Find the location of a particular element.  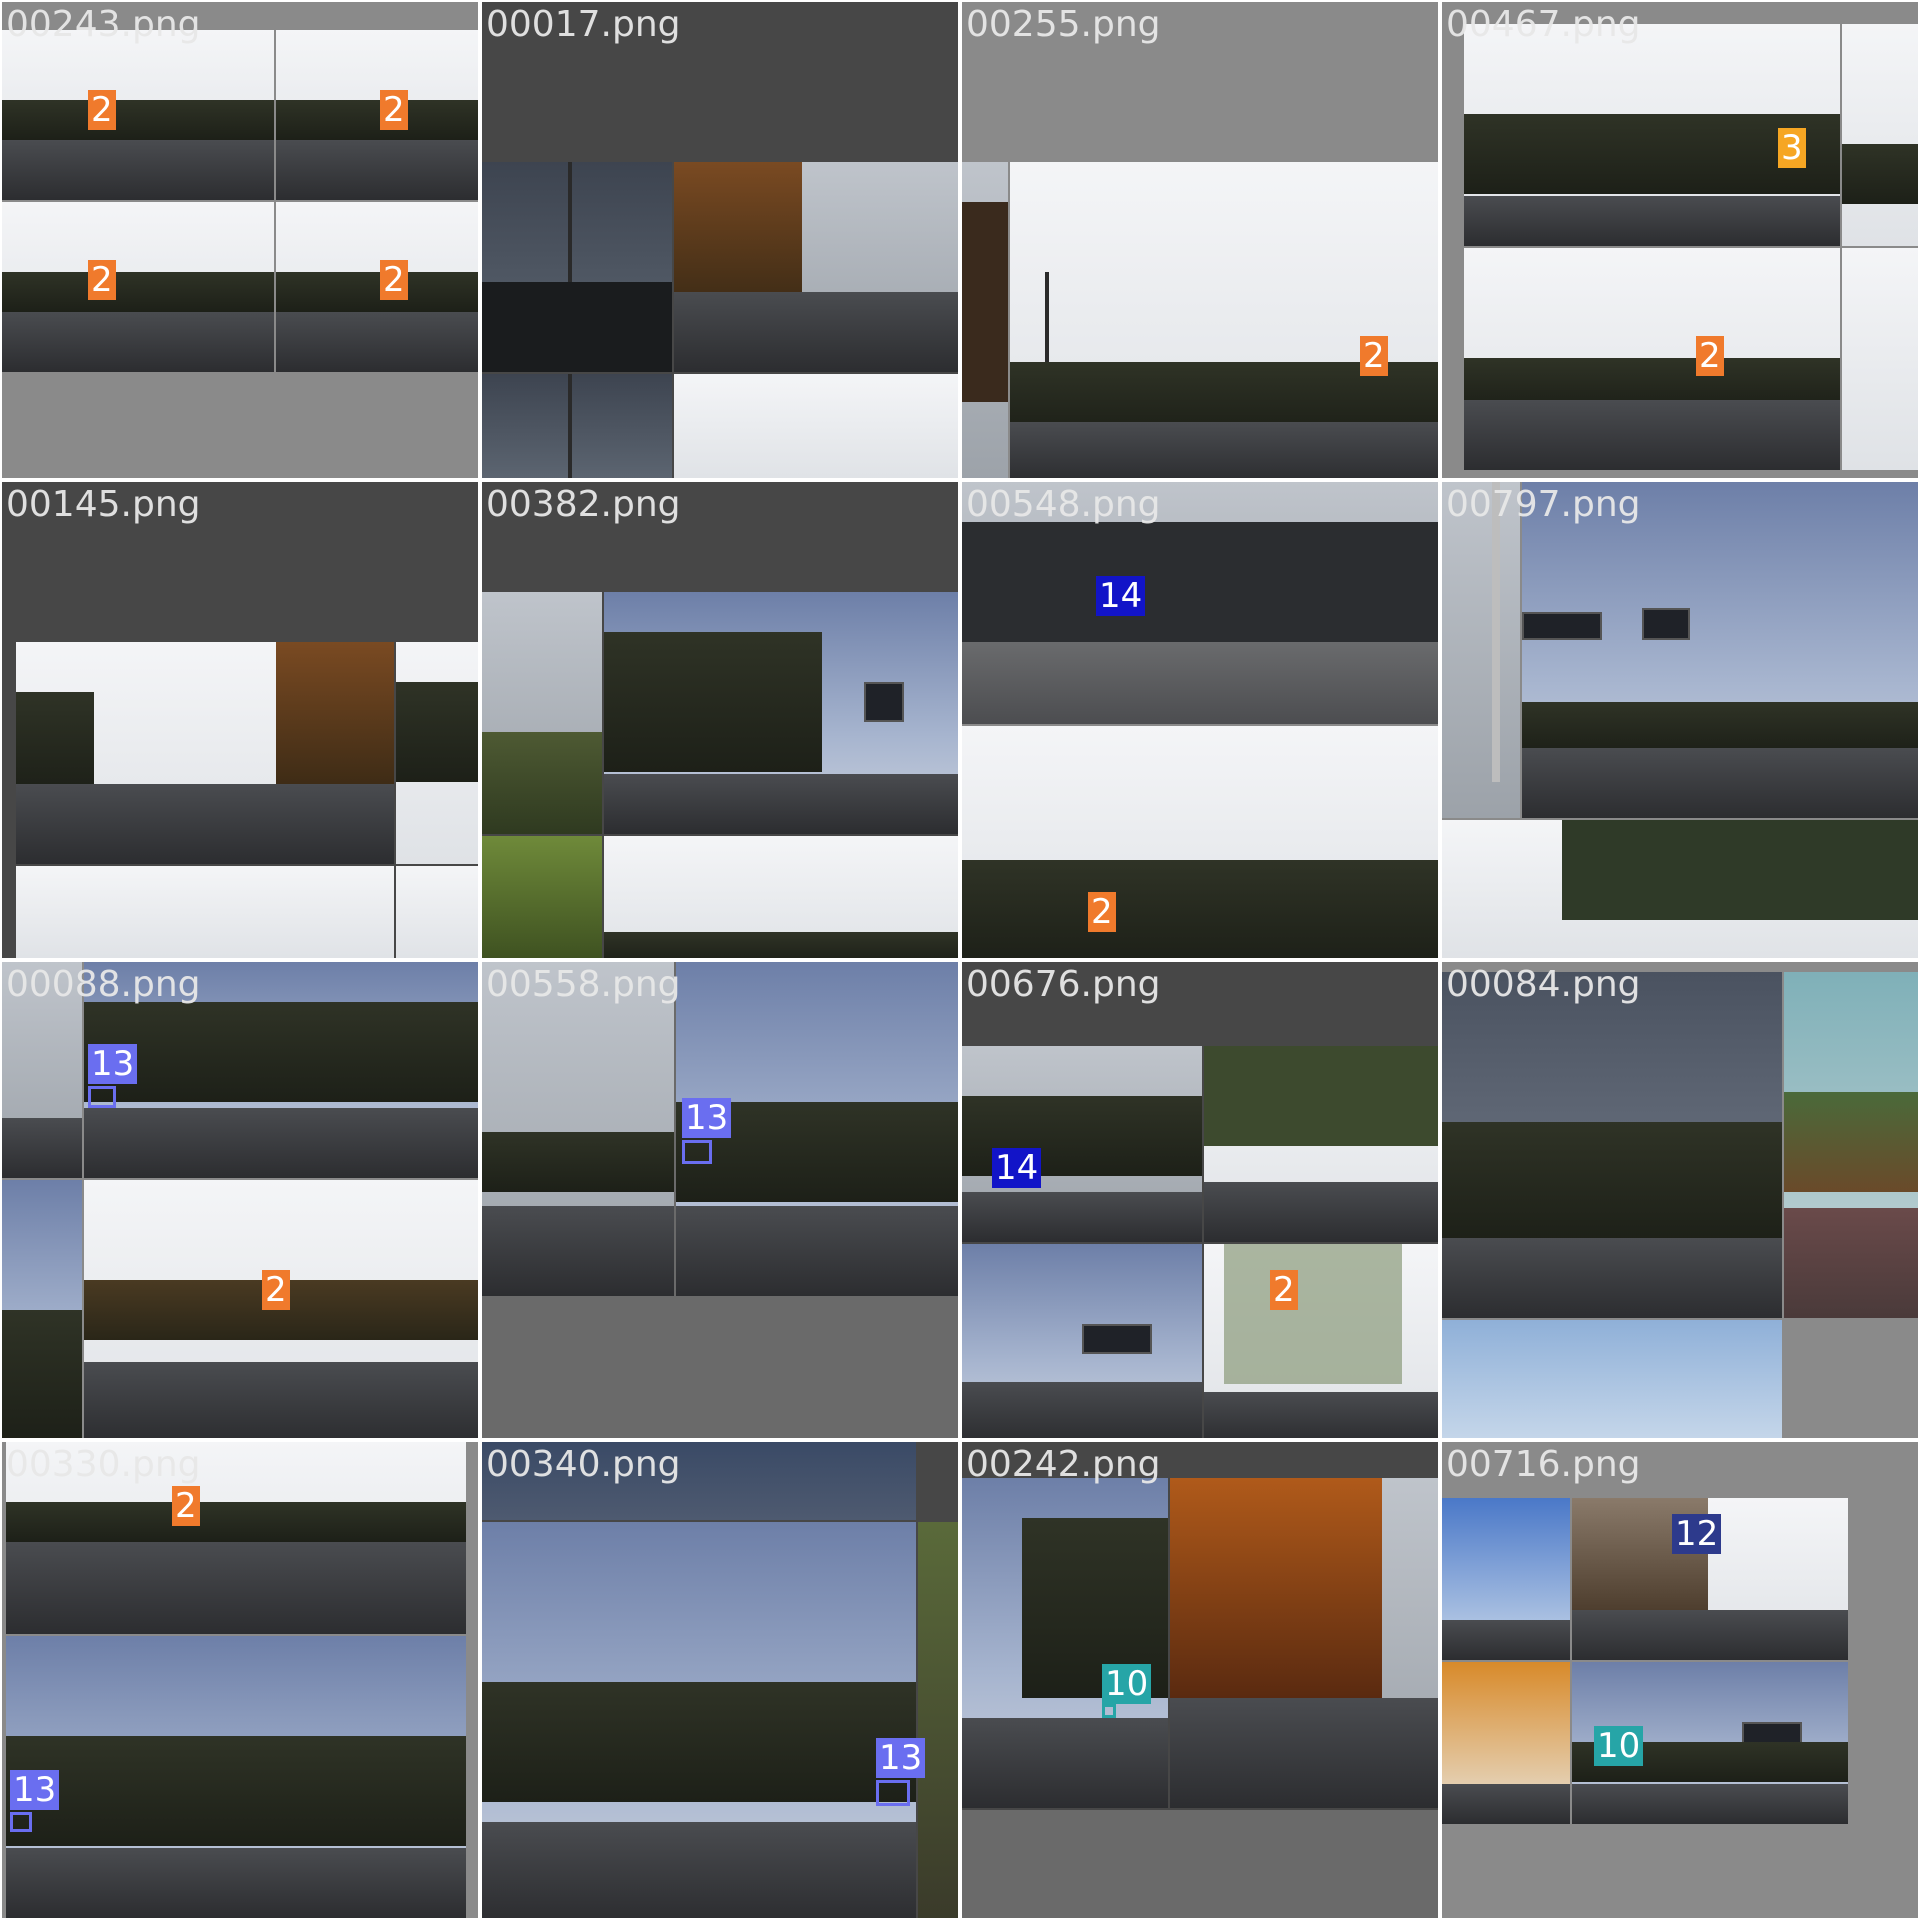

tile-00017: 00017.png is located at coordinates (720, 240).